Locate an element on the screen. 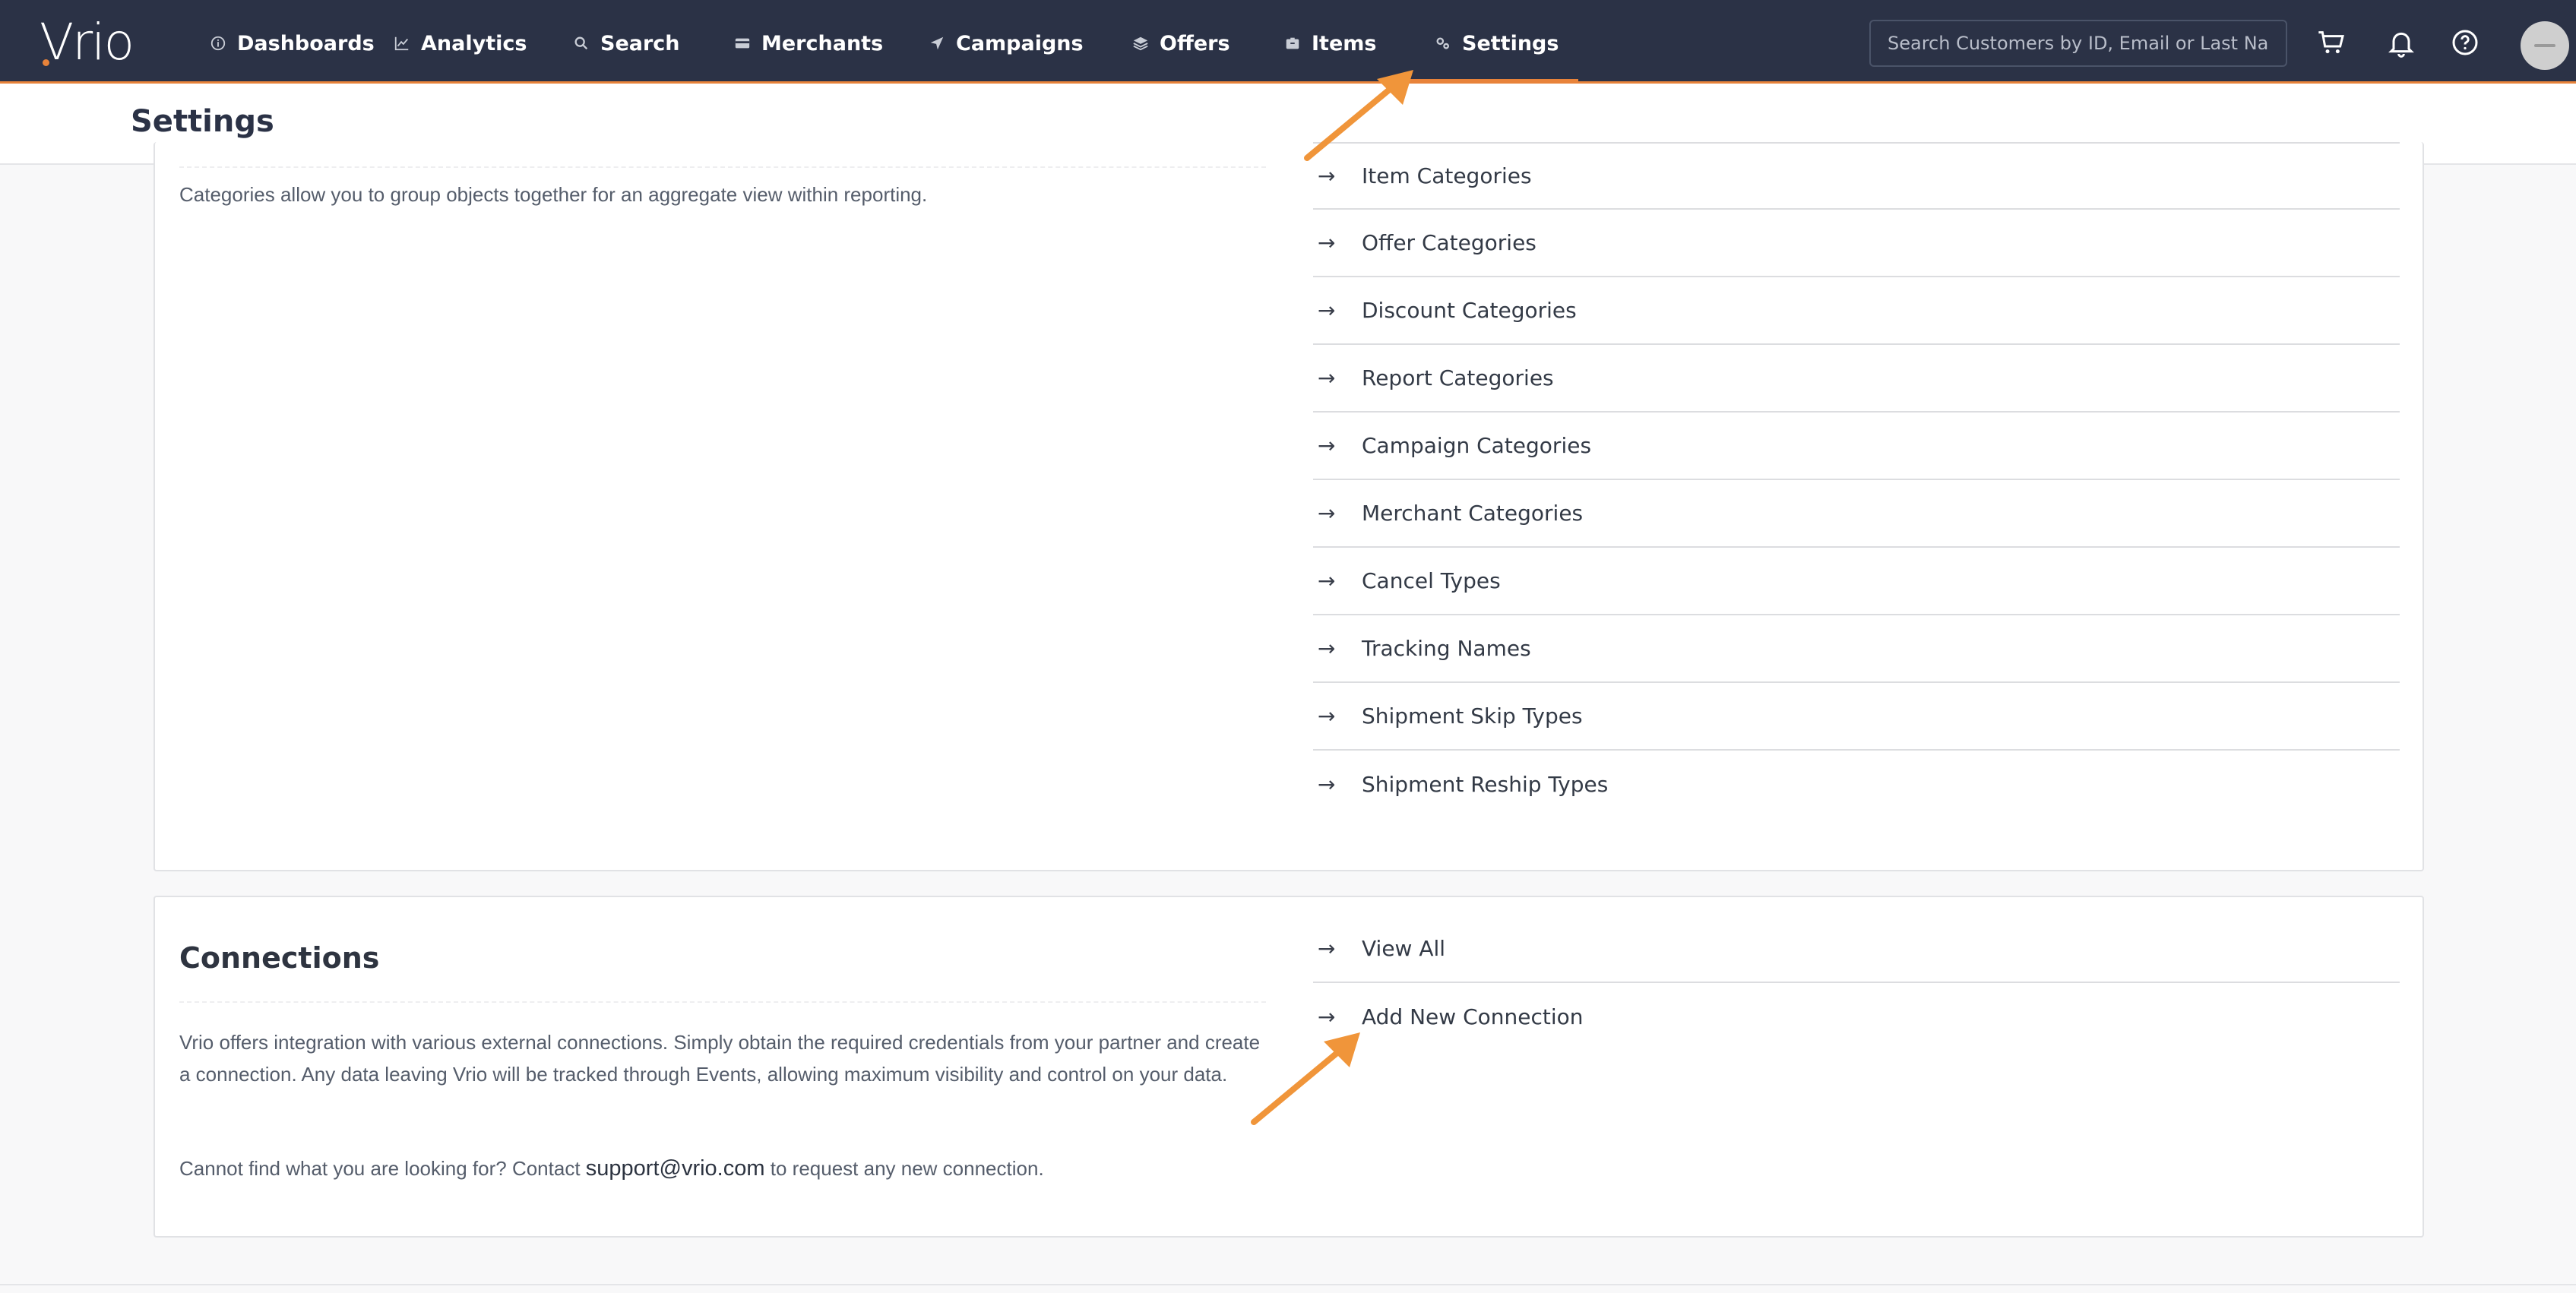 The width and height of the screenshot is (2576, 1293). nav-label: Search is located at coordinates (640, 43).